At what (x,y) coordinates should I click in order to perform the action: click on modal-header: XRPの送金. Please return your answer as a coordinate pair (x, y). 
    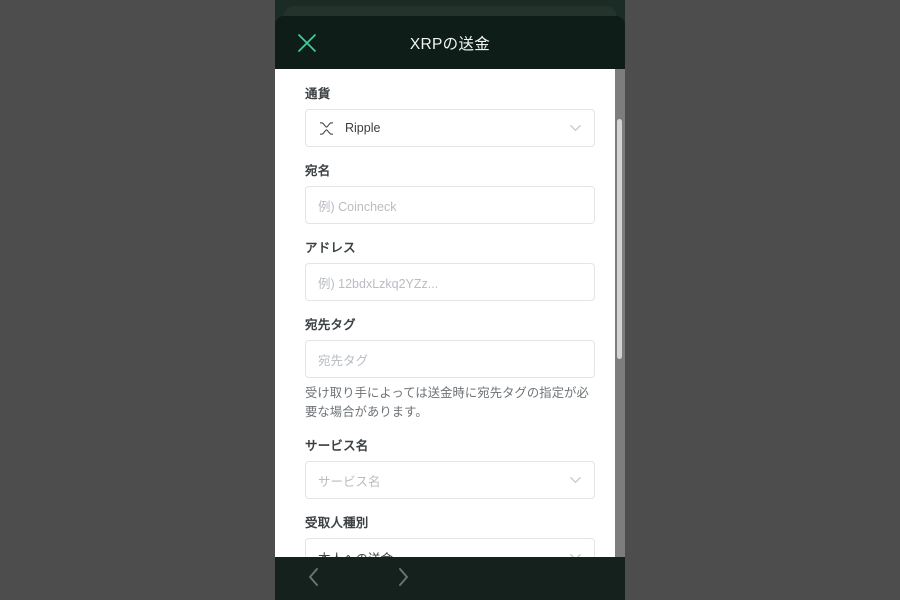
    Looking at the image, I should click on (450, 42).